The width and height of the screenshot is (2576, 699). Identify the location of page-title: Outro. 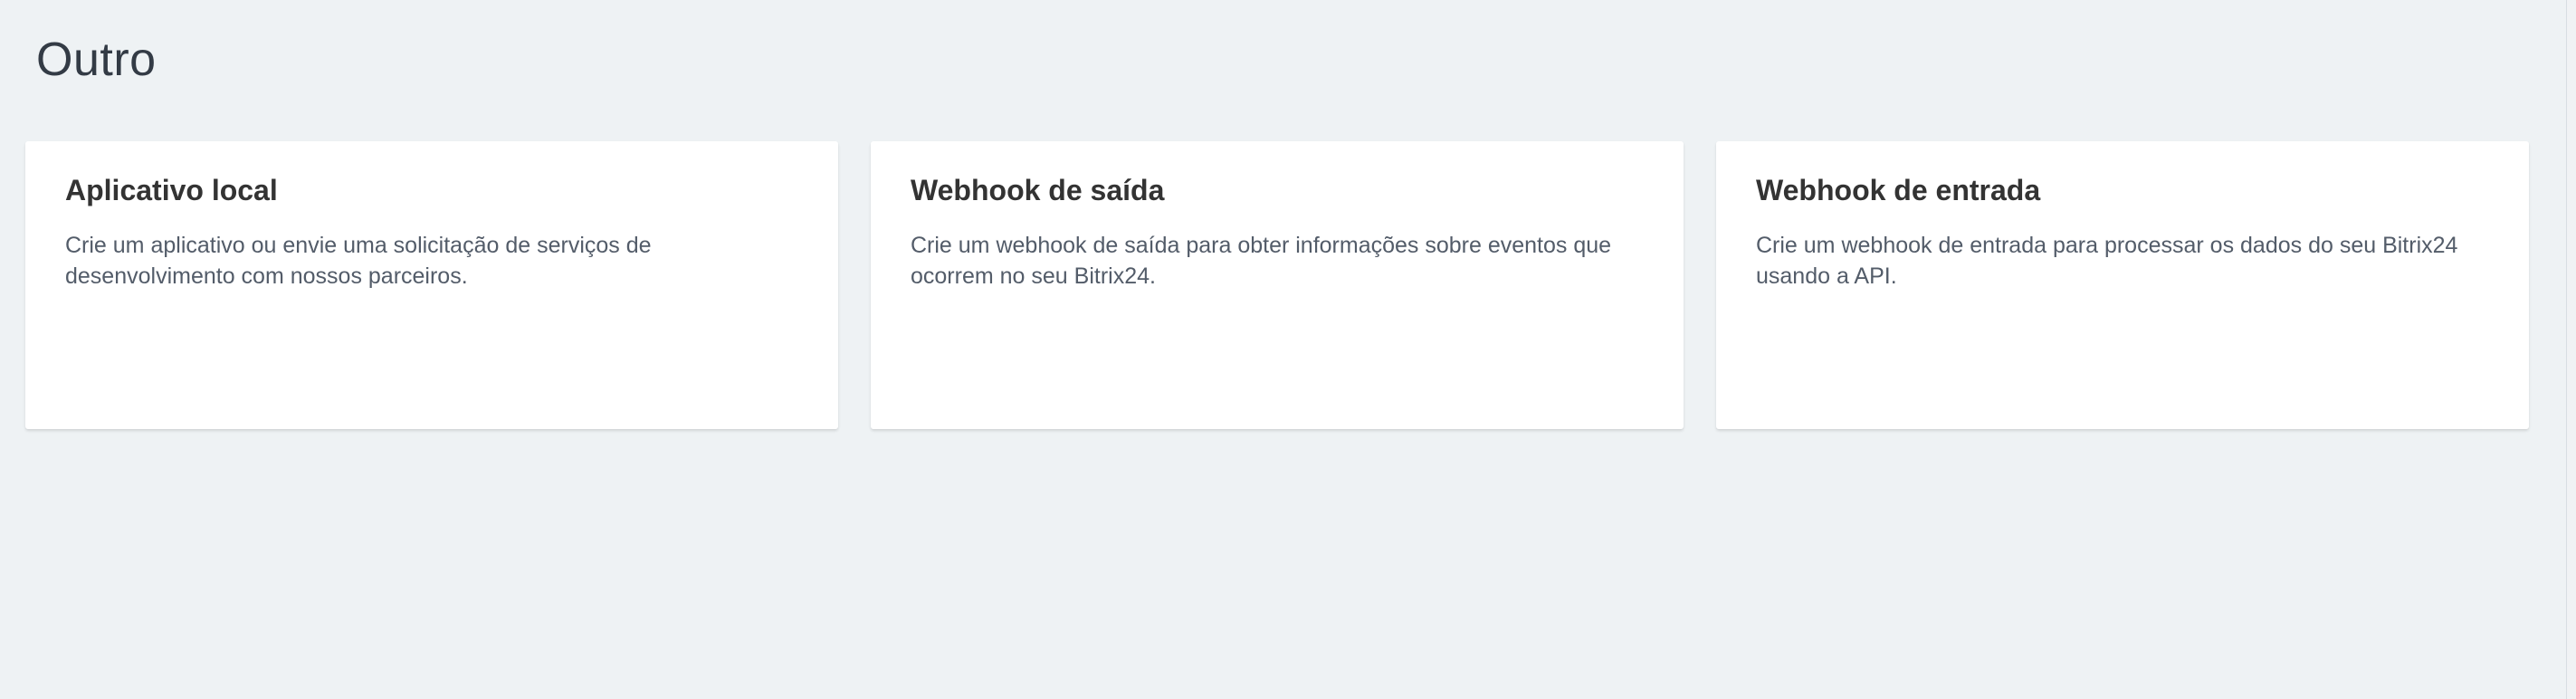
(97, 60).